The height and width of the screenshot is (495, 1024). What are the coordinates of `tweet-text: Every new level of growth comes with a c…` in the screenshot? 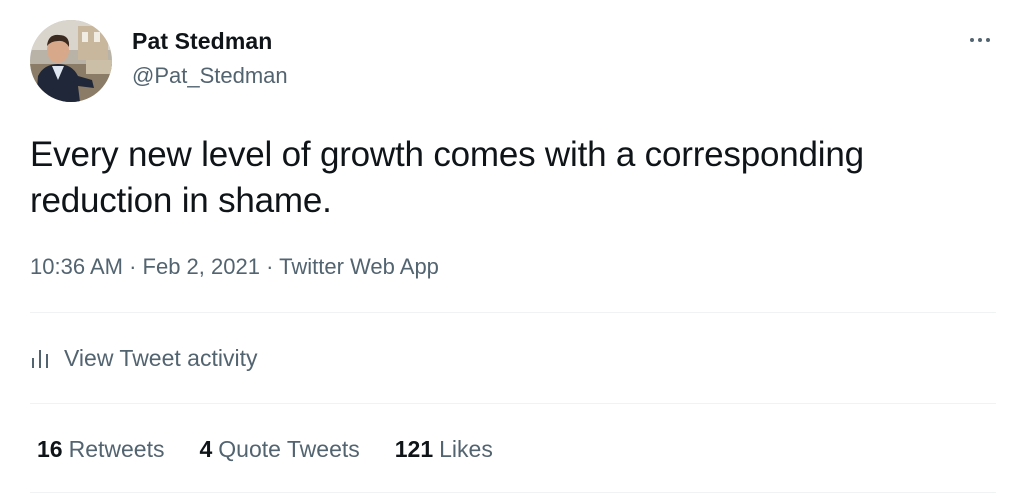 It's located at (447, 177).